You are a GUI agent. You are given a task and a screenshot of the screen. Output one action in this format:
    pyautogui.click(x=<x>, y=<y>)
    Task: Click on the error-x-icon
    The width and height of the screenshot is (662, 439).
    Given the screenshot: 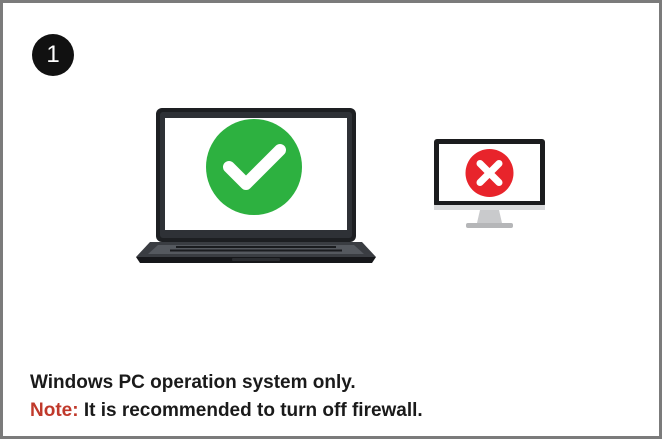 What is the action you would take?
    pyautogui.click(x=489, y=173)
    